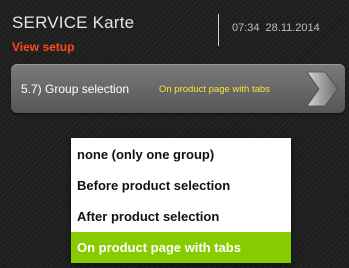 The height and width of the screenshot is (268, 349). I want to click on option-on-product-page-with-tabs: On product page with tabs, so click(181, 247).